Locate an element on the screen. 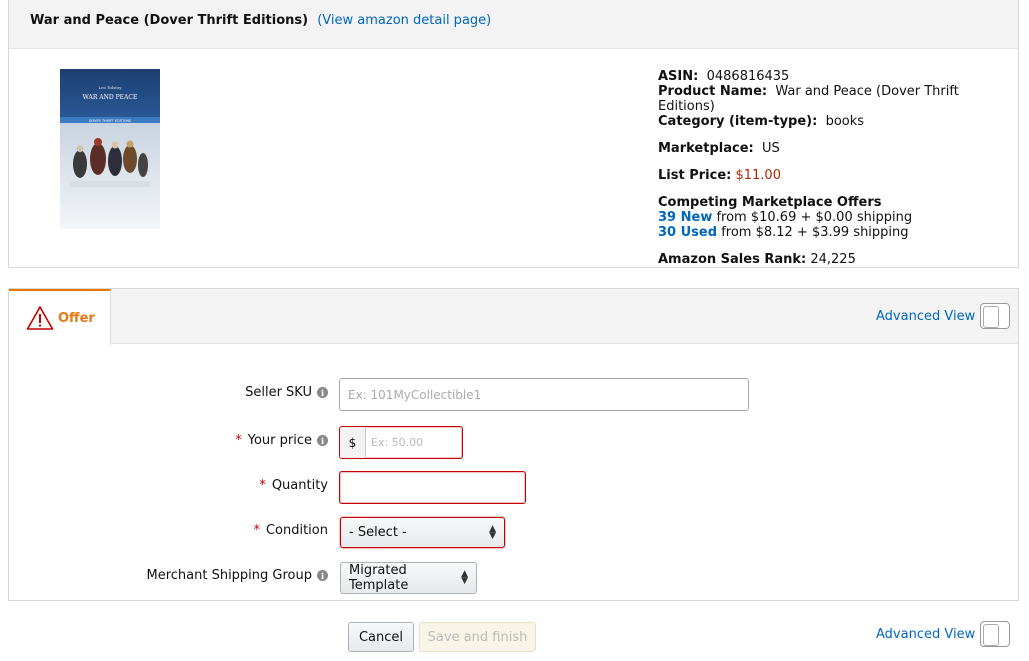 The height and width of the screenshot is (661, 1029). cover-author: Leo Tolstoy is located at coordinates (110, 87).